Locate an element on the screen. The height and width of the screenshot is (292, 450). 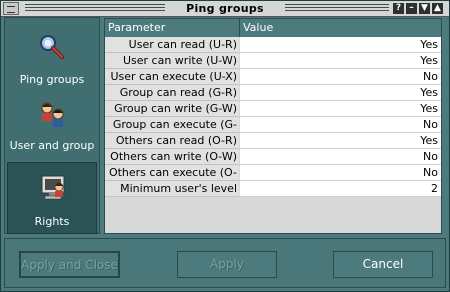
window-title: Ping groups is located at coordinates (225, 8).